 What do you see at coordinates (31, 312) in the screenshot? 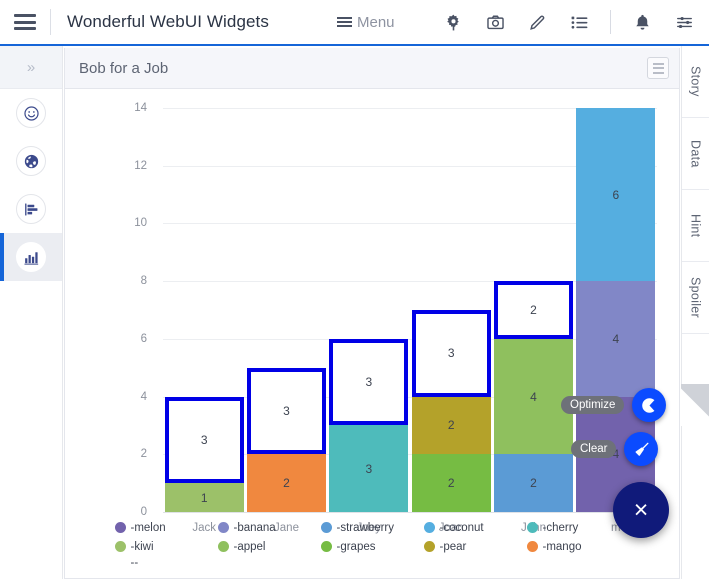
I see `left-sidebar: »` at bounding box center [31, 312].